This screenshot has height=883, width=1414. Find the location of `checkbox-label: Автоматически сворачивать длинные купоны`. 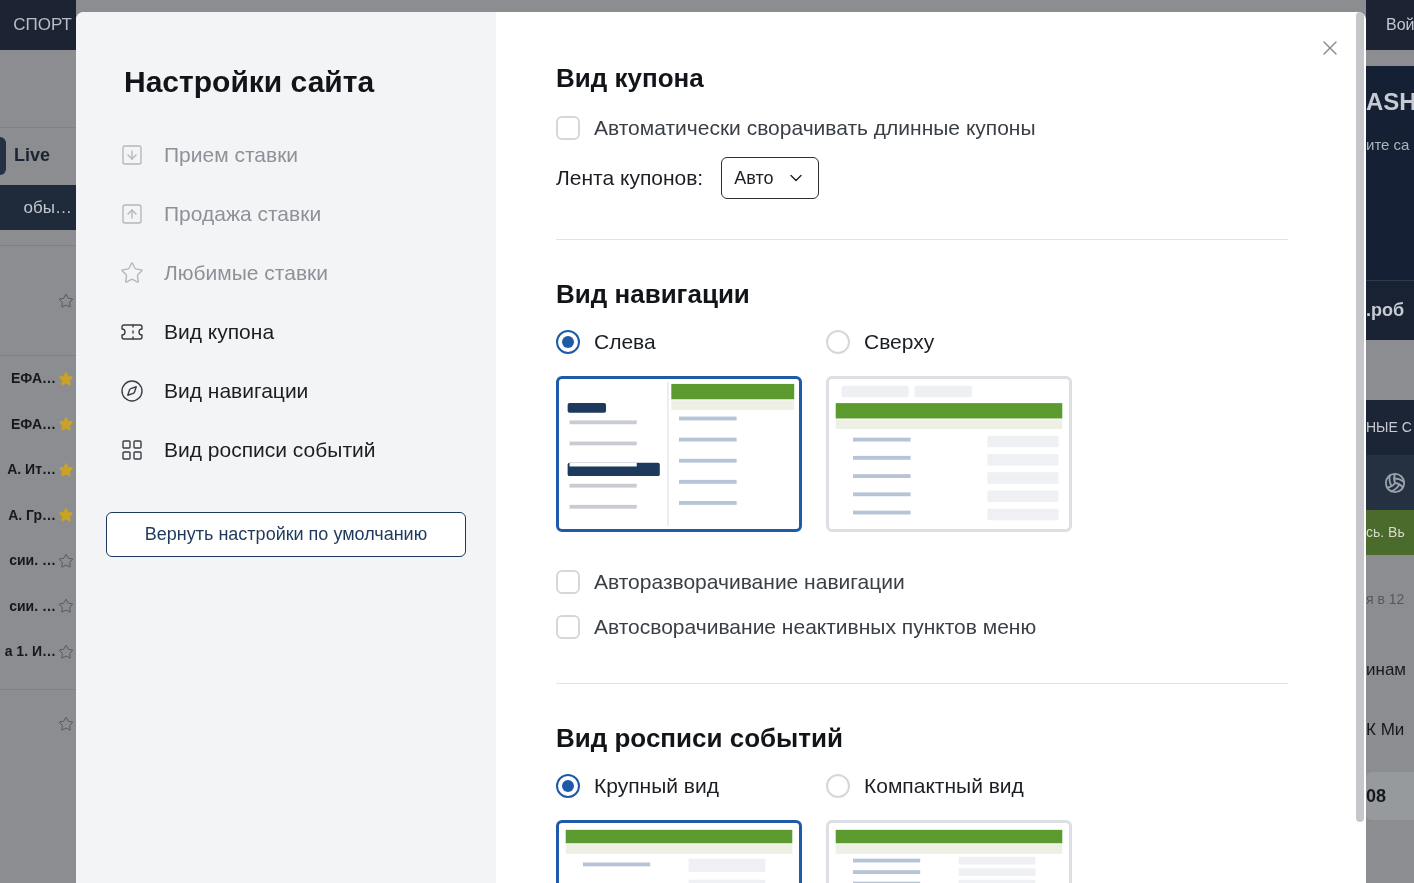

checkbox-label: Автоматически сворачивать длинные купоны is located at coordinates (815, 128).